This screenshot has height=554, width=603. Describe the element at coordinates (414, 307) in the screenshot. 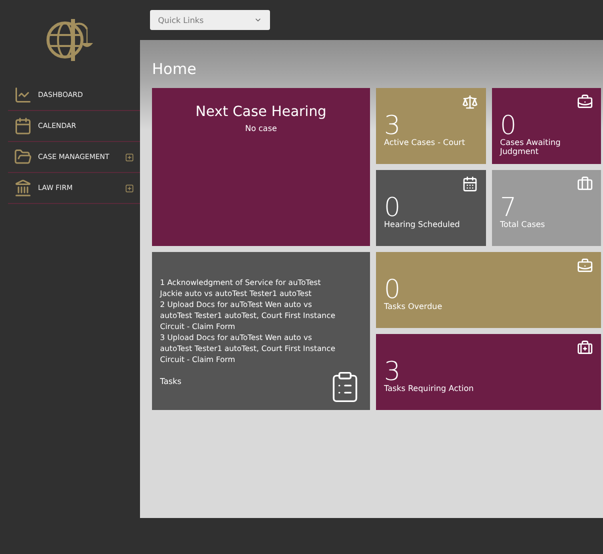

I see `tile-label: Tasks Overdue` at that location.